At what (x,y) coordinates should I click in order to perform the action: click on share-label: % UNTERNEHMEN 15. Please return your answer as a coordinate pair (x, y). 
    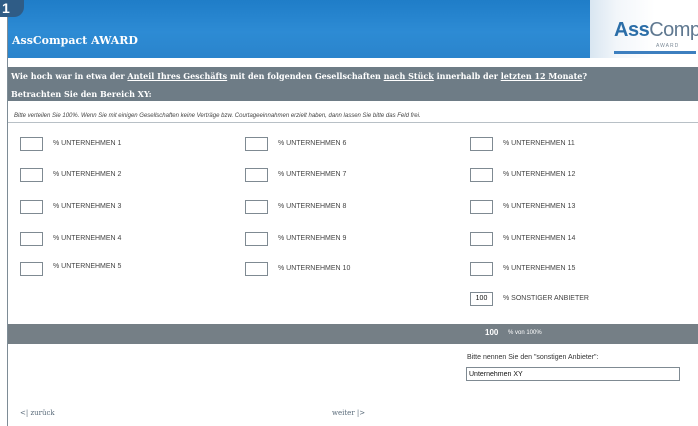
    Looking at the image, I should click on (539, 268).